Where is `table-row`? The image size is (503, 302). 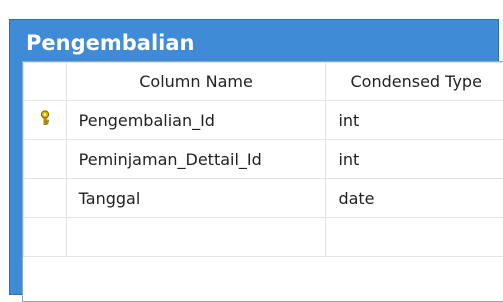 table-row is located at coordinates (263, 237).